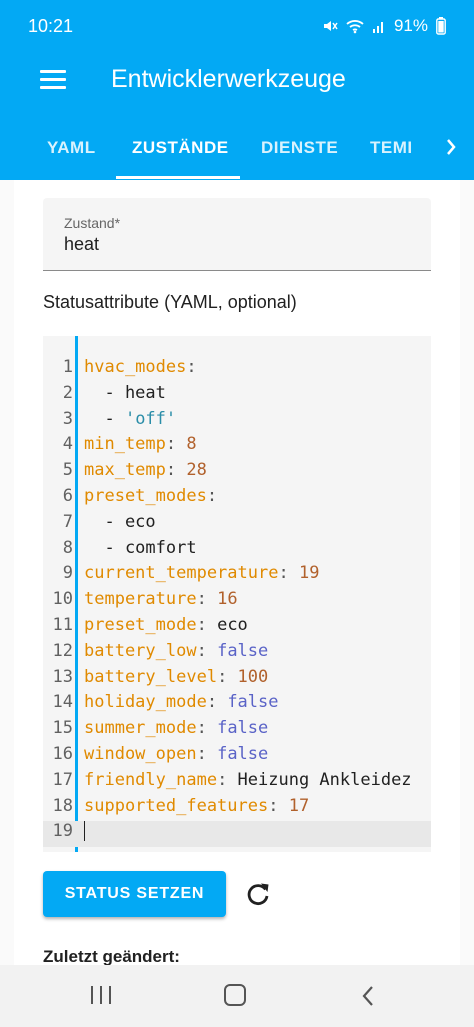 The width and height of the screenshot is (474, 1027). I want to click on yaml-value: 8, so click(191, 444).